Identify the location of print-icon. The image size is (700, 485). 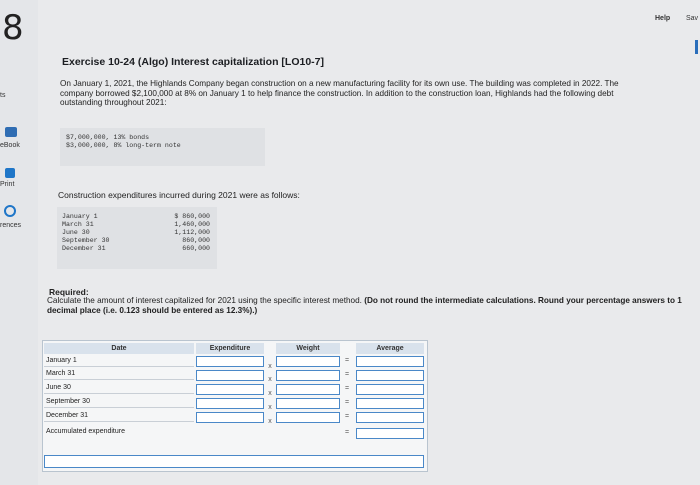
(10, 173).